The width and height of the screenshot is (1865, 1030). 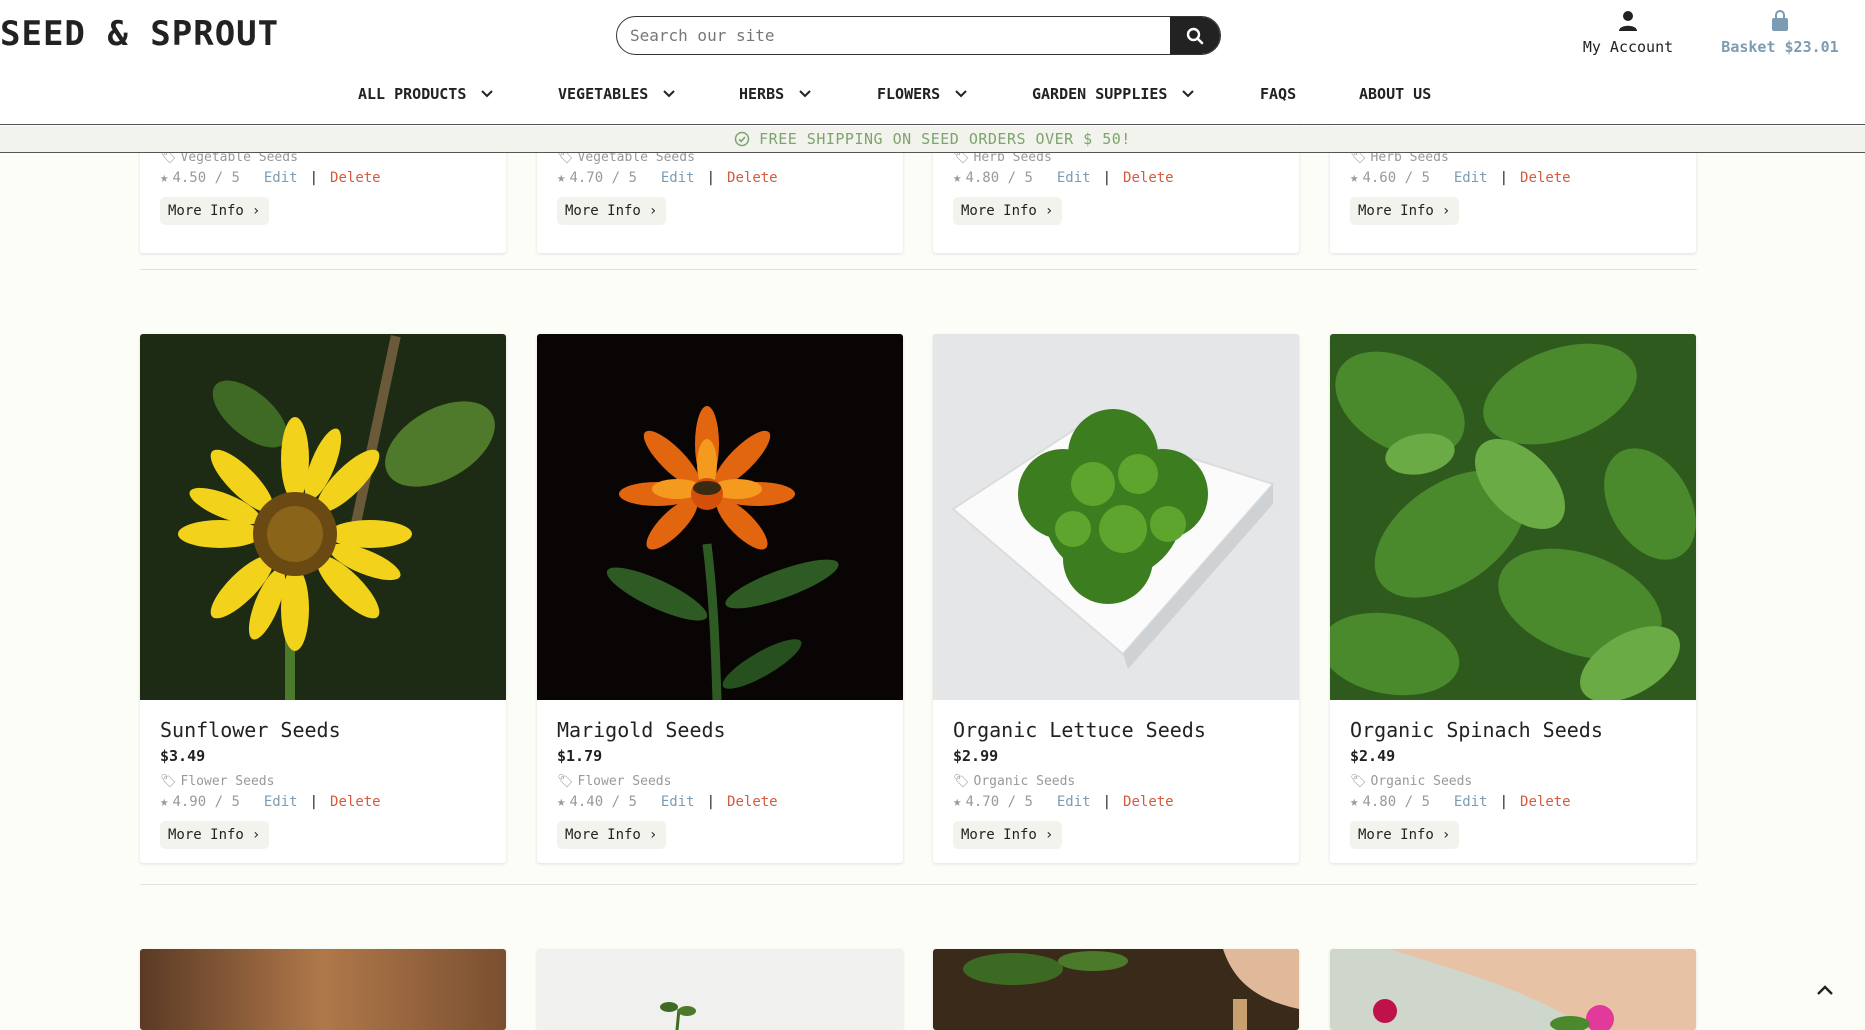 I want to click on product-name: Organic Lettuce Seeds, so click(x=1116, y=730).